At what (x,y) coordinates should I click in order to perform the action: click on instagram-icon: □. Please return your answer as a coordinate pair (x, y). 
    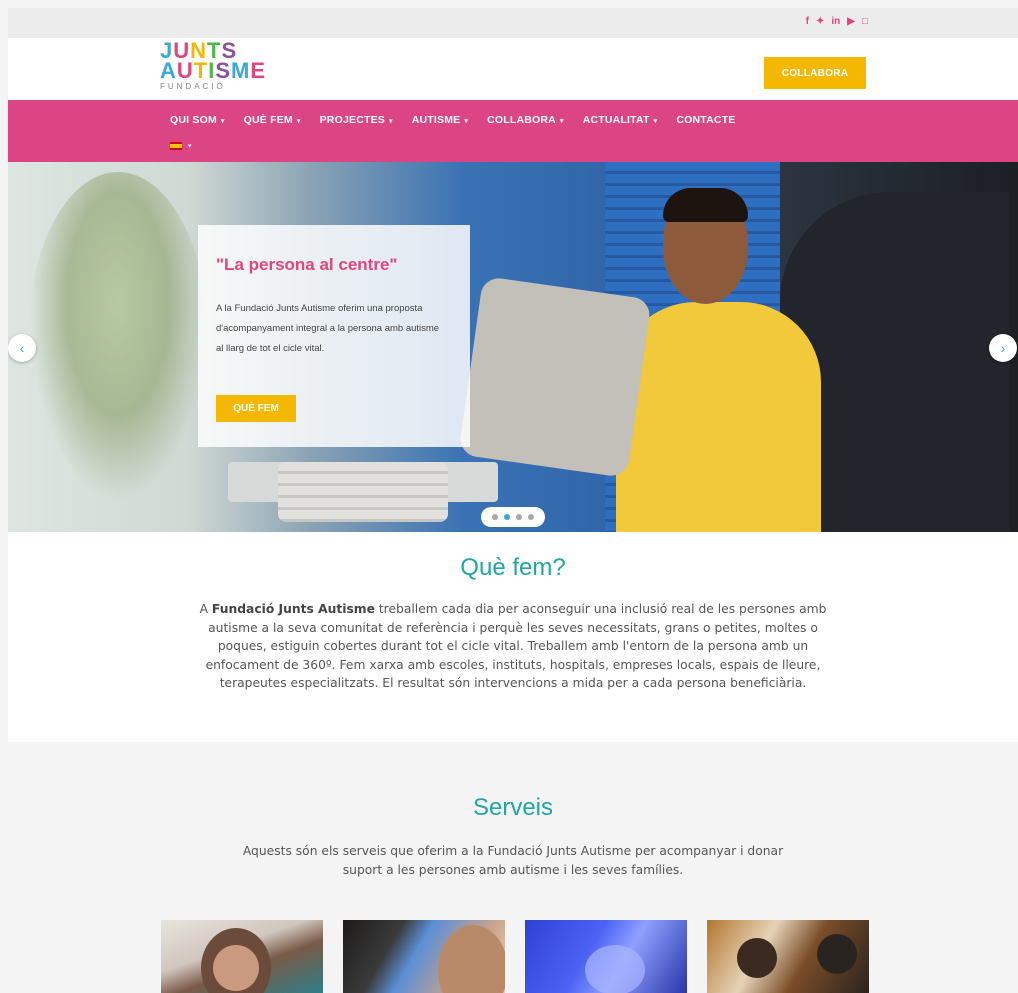
    Looking at the image, I should click on (865, 22).